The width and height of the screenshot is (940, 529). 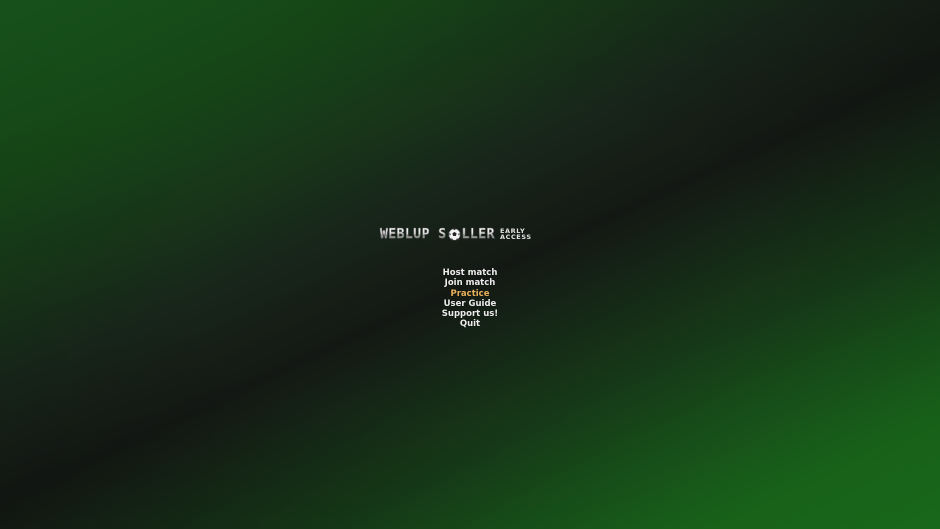 What do you see at coordinates (470, 283) in the screenshot?
I see `menu-item-join-match: Join match` at bounding box center [470, 283].